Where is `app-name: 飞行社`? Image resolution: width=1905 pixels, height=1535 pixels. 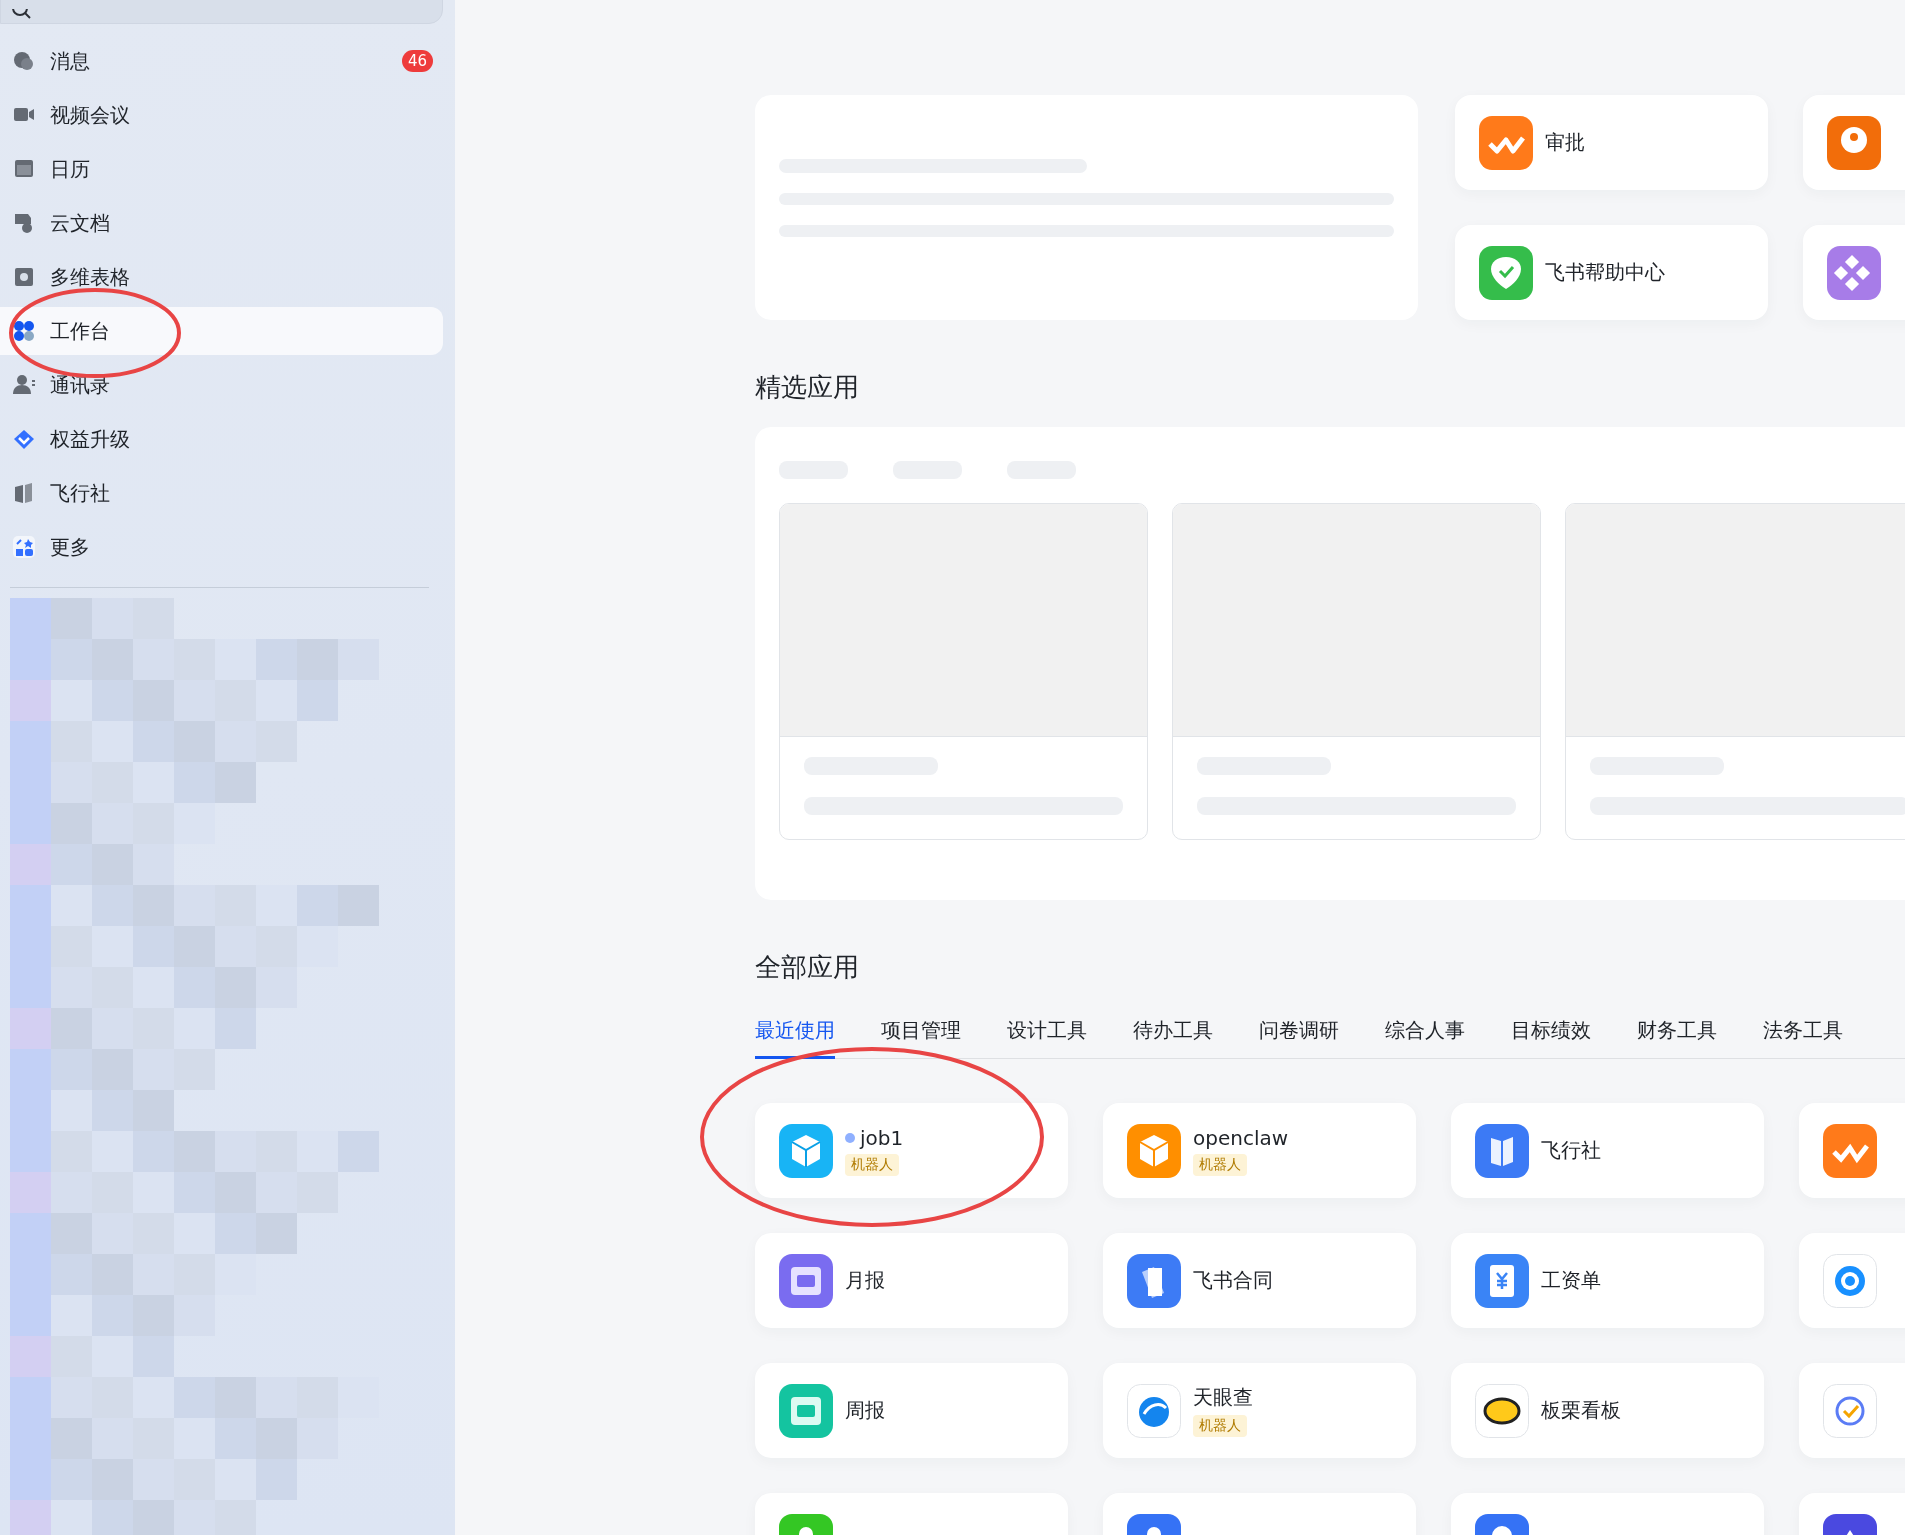
app-name: 飞行社 is located at coordinates (1571, 1150).